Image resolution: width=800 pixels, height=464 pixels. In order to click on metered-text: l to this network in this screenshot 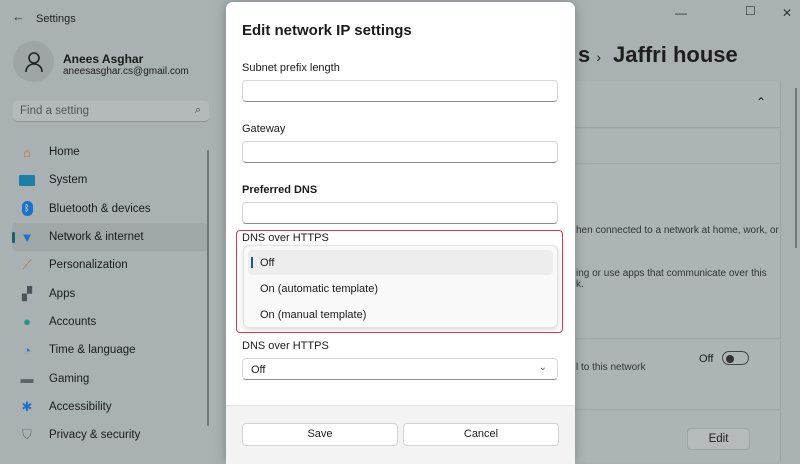, I will do `click(611, 367)`.